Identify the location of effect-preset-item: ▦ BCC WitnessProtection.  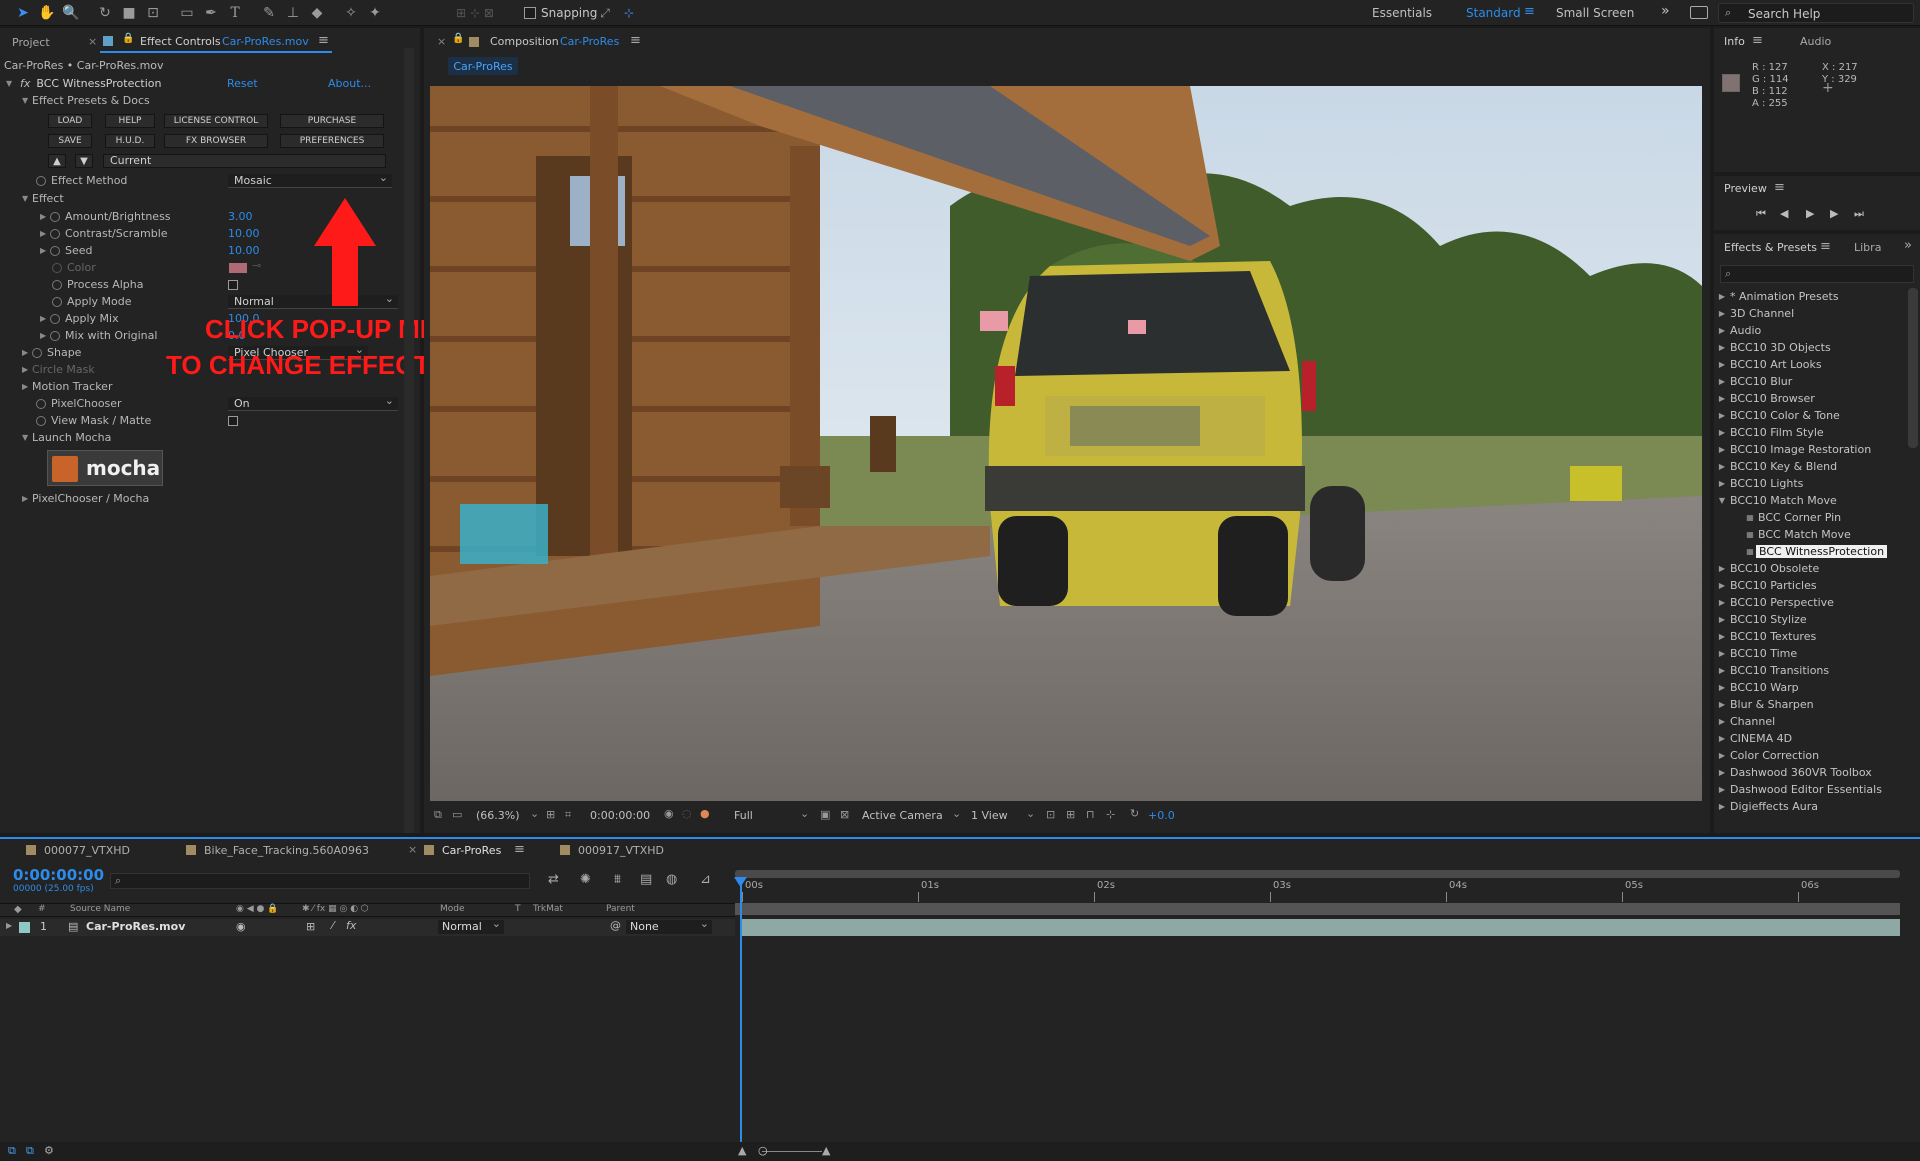
(1816, 551).